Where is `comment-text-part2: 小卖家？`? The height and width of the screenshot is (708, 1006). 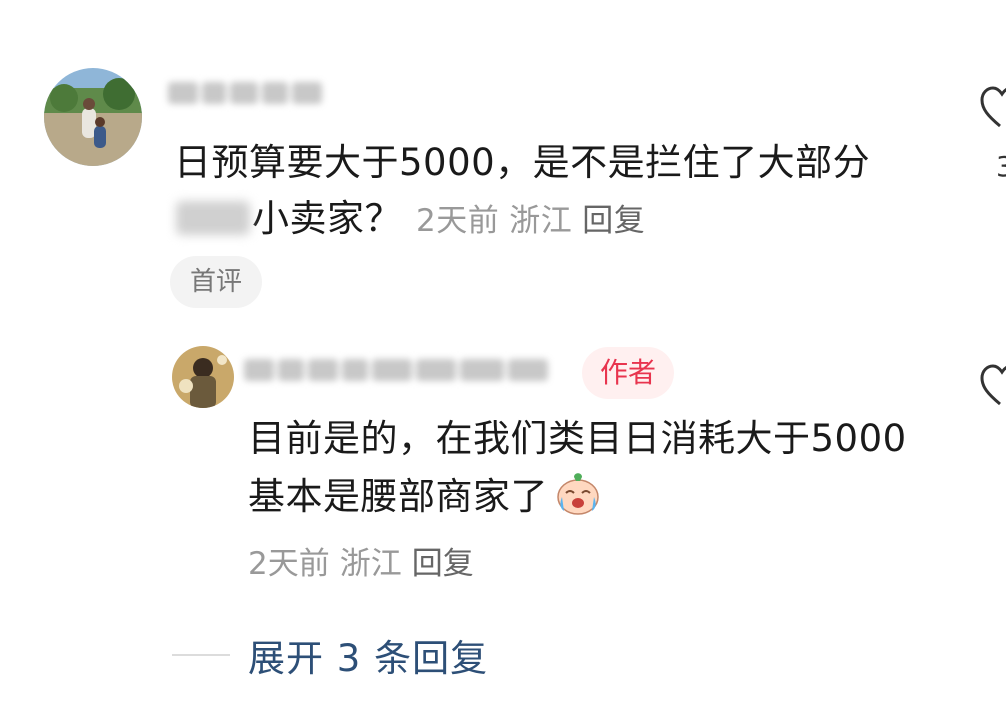 comment-text-part2: 小卖家？ is located at coordinates (327, 218).